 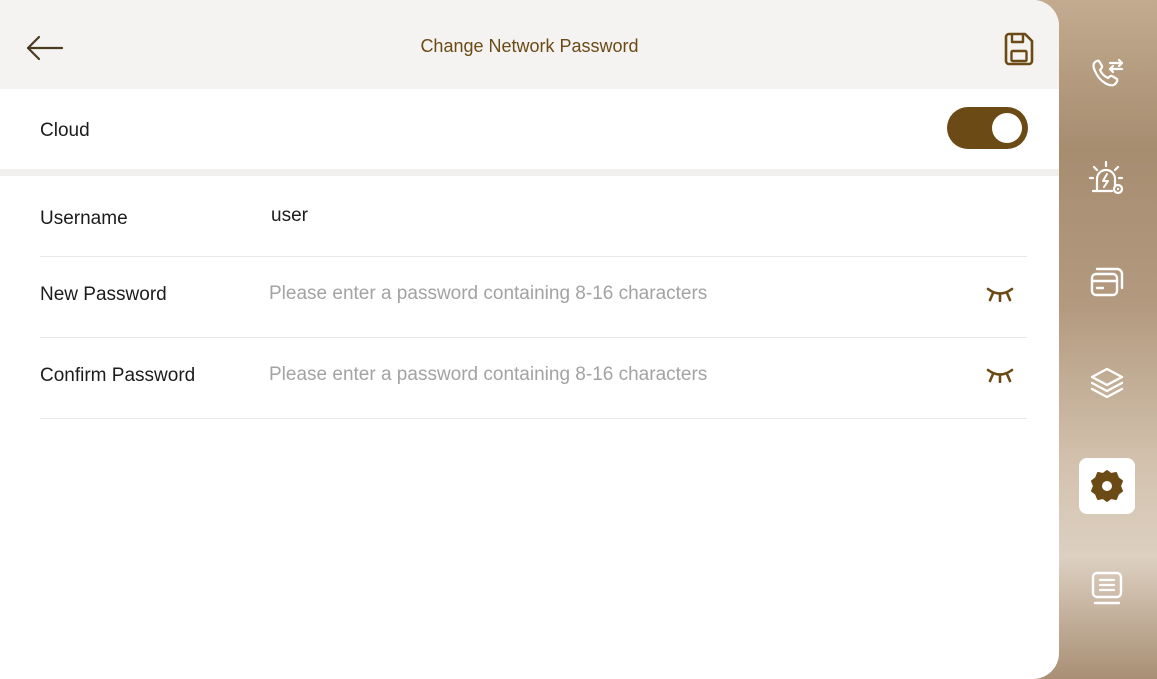 What do you see at coordinates (1007, 128) in the screenshot?
I see `toggle-knob` at bounding box center [1007, 128].